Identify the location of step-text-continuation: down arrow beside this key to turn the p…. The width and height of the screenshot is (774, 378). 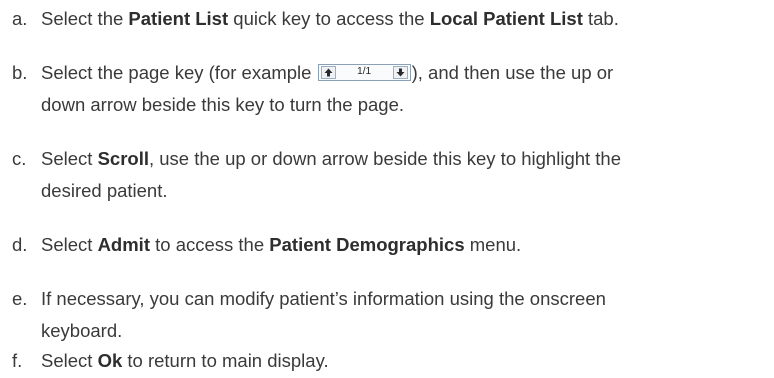
(223, 104).